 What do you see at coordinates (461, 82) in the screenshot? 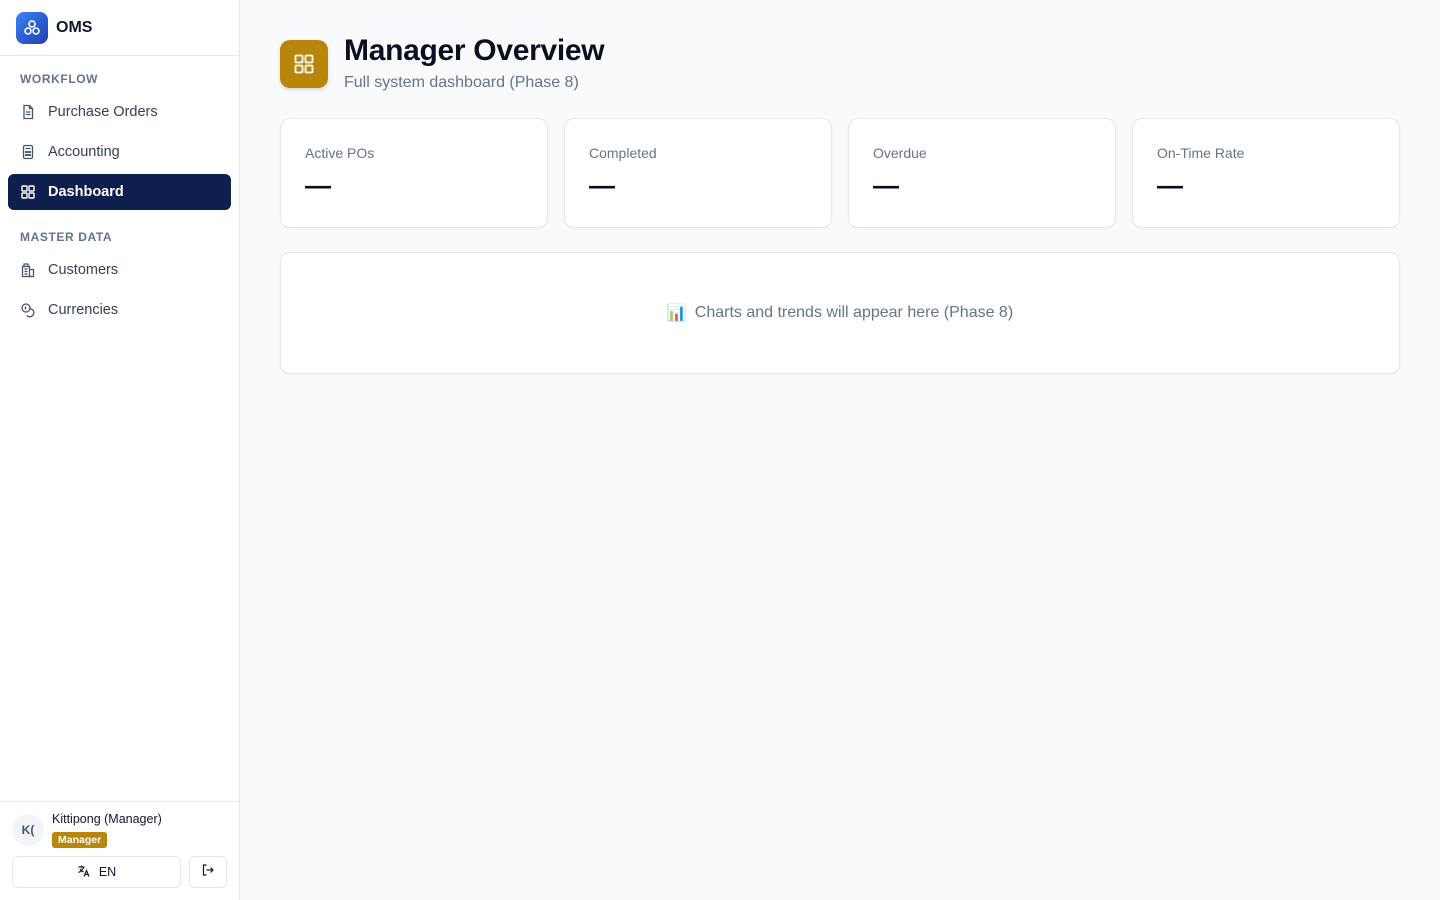
I see `page-subtitle: Full system dashboard (Phase 8)` at bounding box center [461, 82].